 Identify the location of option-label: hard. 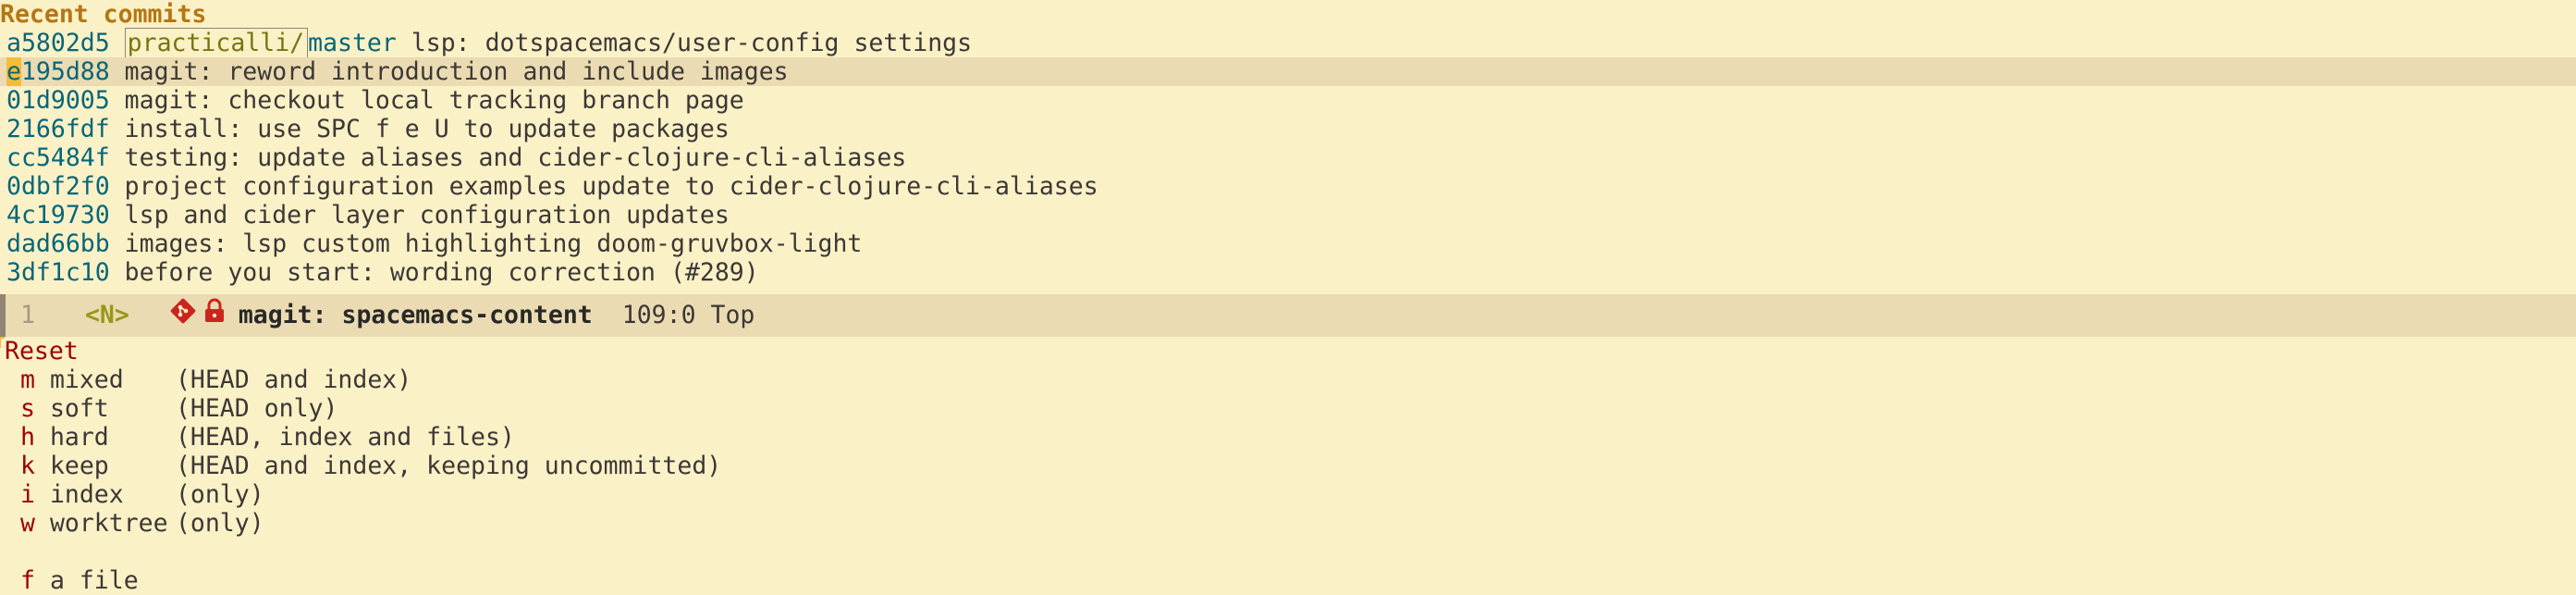
(79, 437).